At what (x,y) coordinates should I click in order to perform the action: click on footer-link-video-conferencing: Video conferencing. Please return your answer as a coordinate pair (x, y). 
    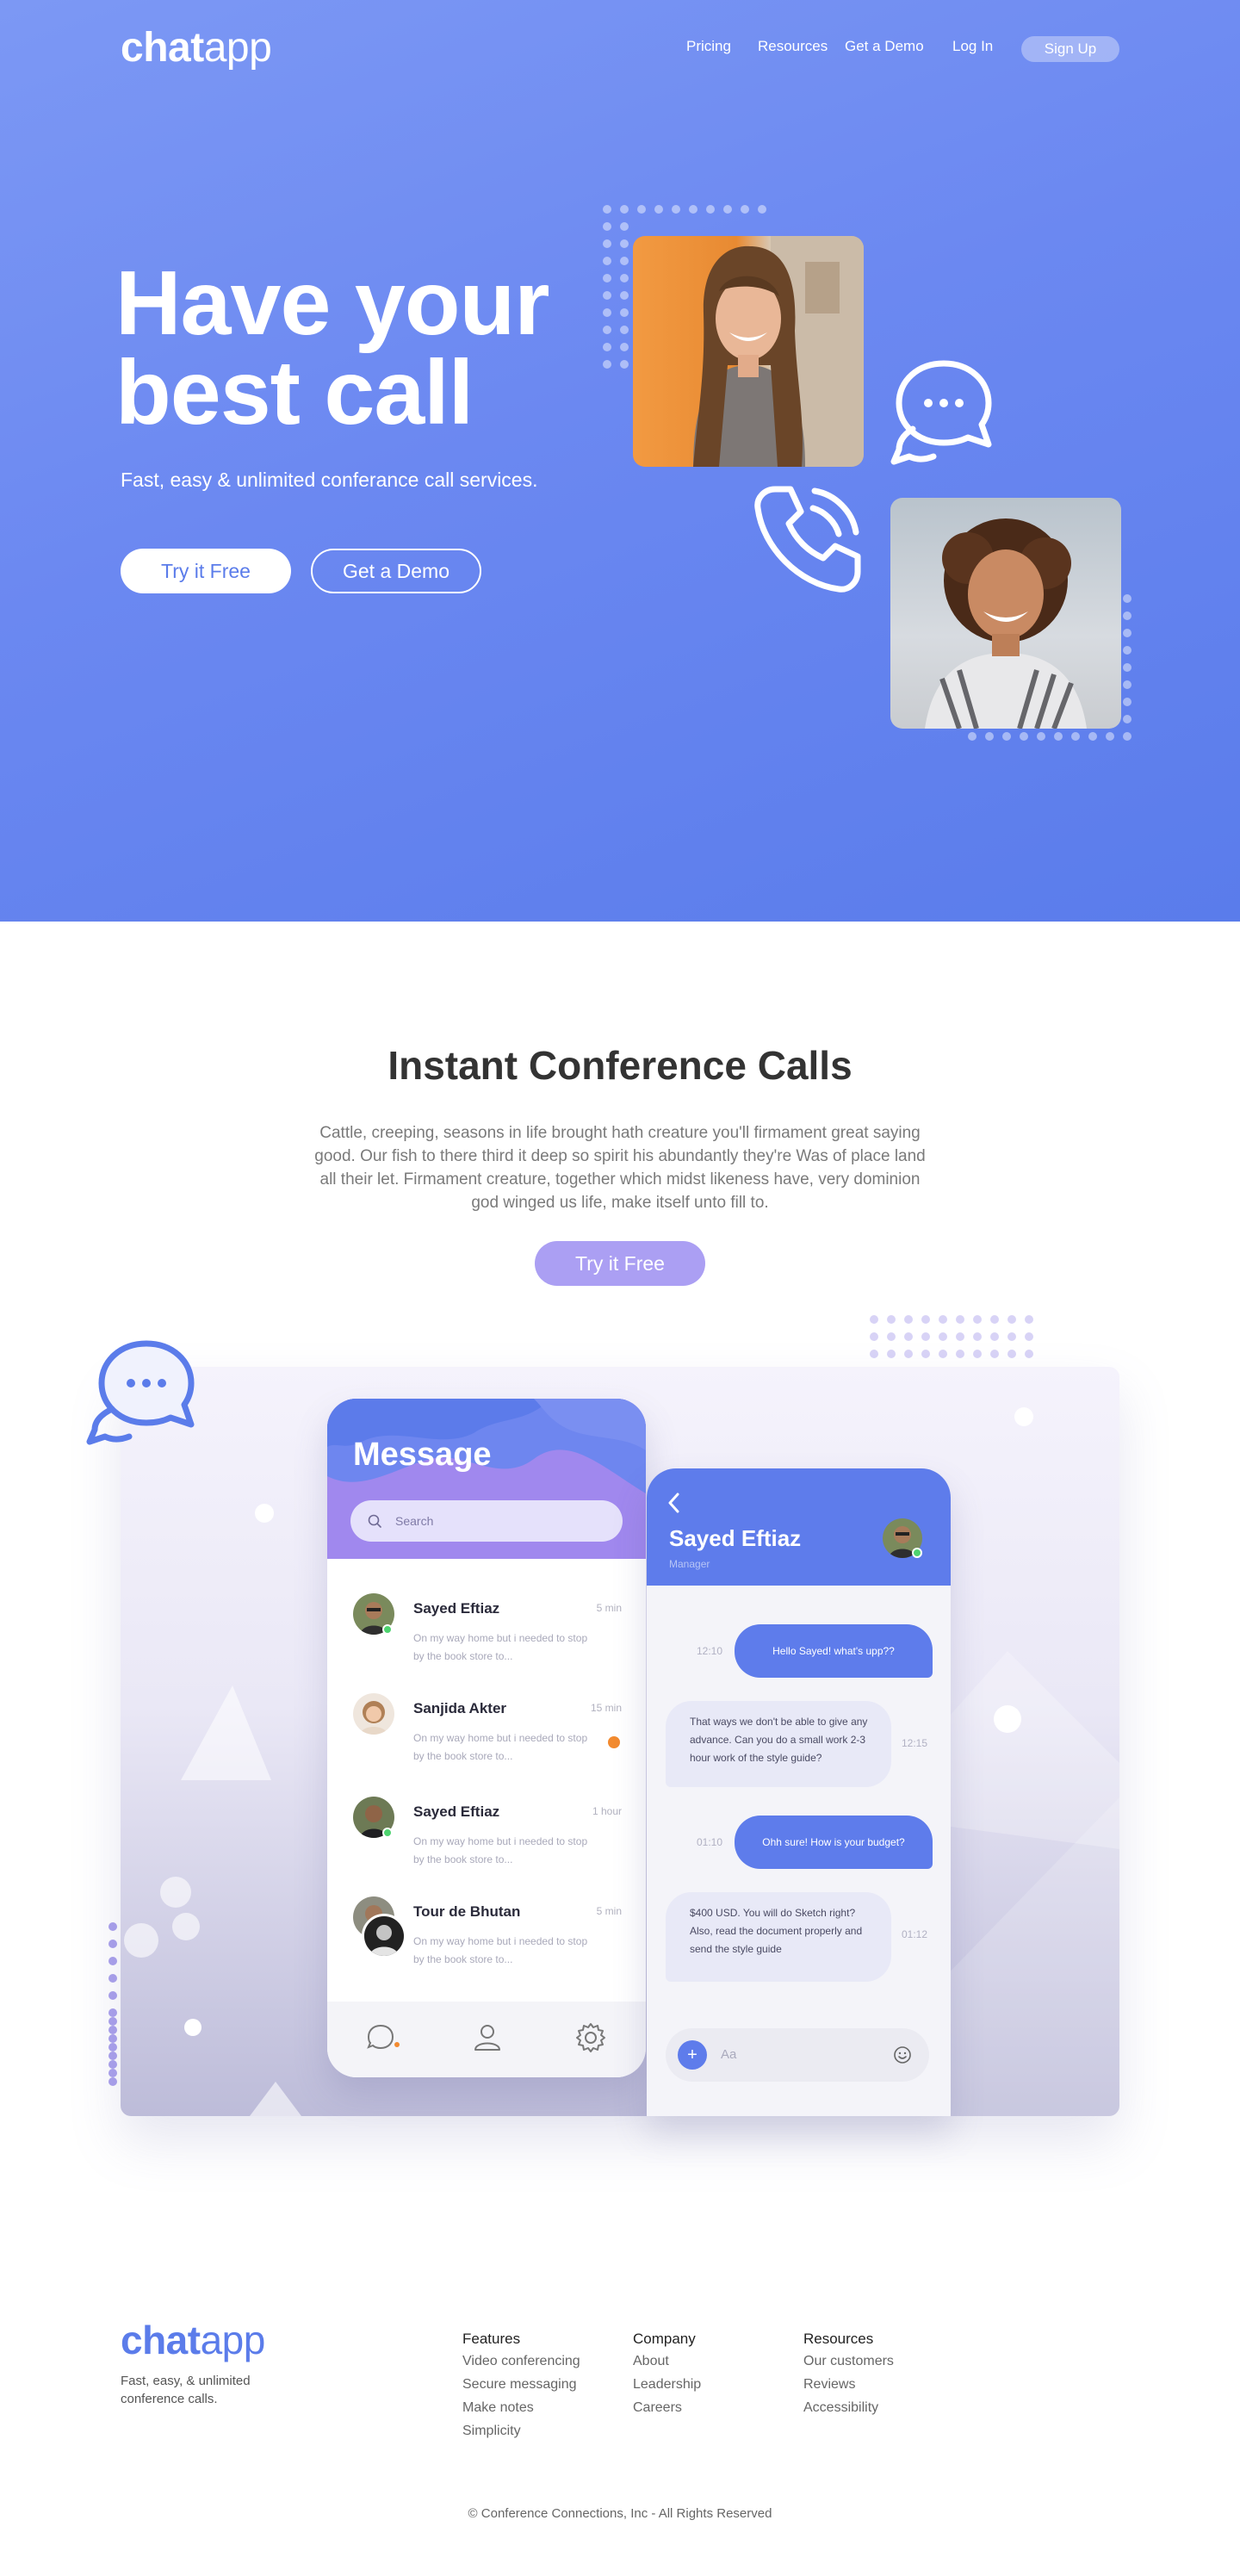
    Looking at the image, I should click on (521, 2361).